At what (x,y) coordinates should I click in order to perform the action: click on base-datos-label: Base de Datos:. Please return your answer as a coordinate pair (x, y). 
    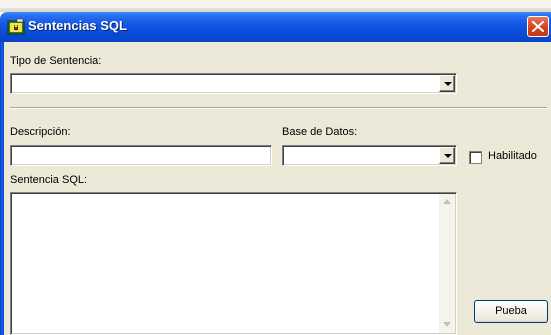
    Looking at the image, I should click on (320, 132).